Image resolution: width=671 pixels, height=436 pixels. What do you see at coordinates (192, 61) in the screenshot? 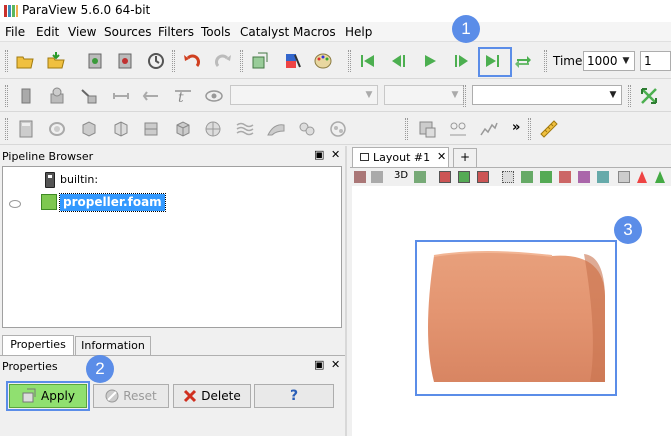
I see `undo-icon` at bounding box center [192, 61].